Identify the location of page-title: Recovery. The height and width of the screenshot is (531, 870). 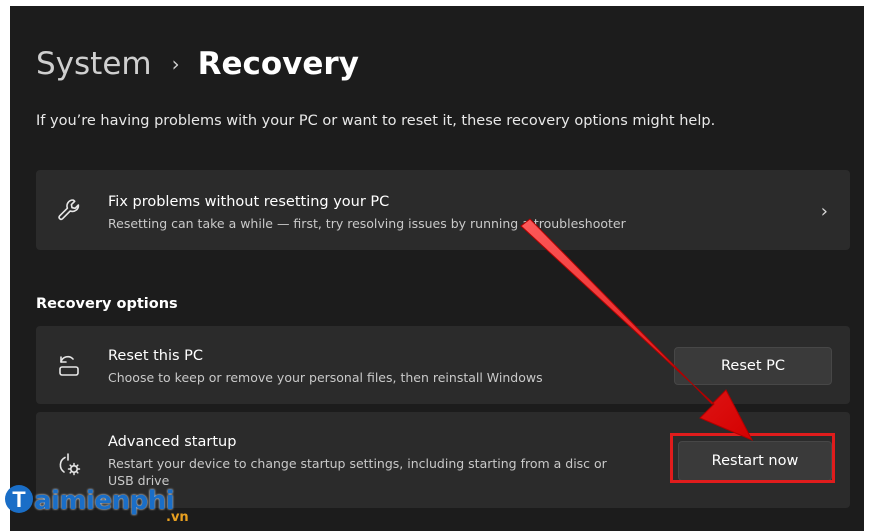
(278, 64).